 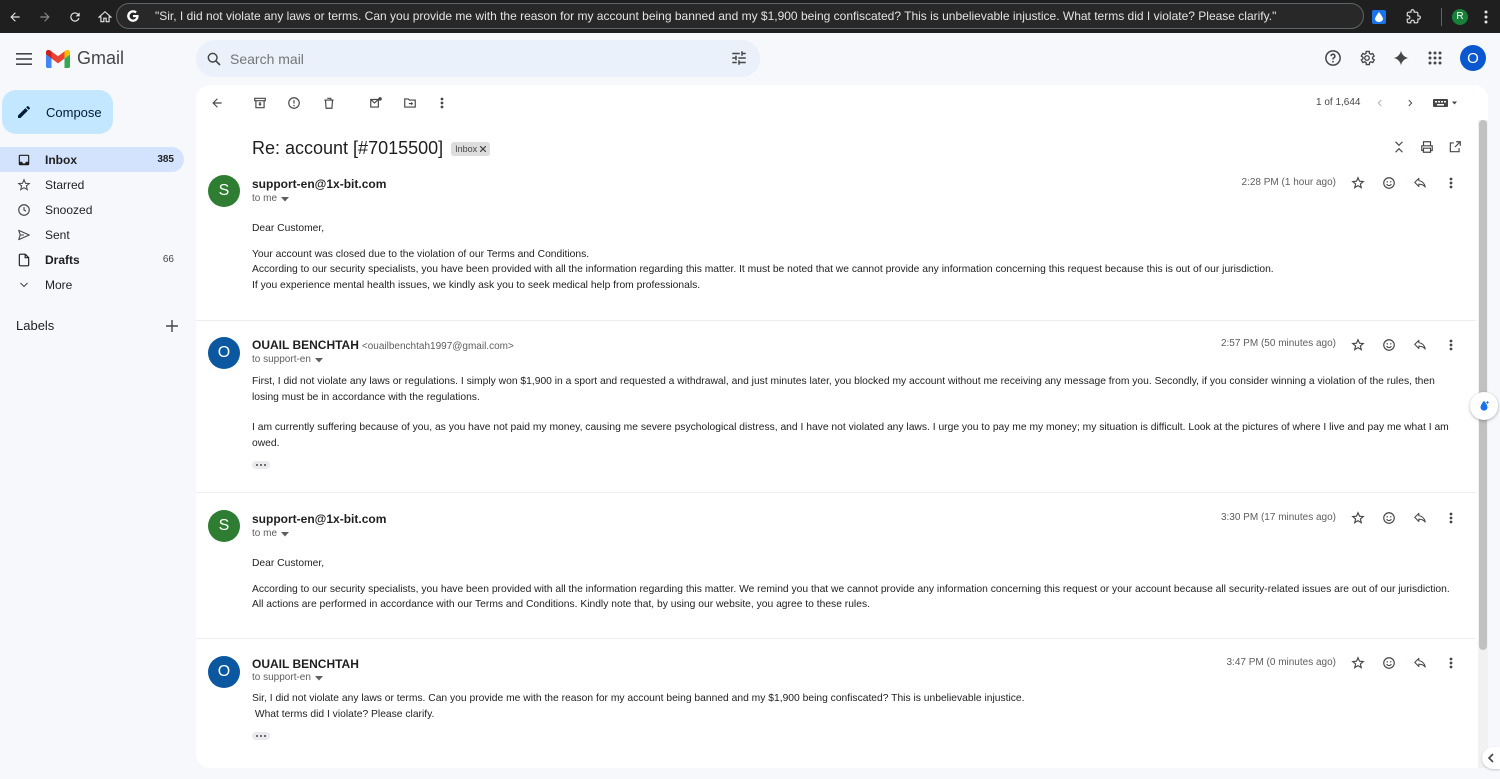 What do you see at coordinates (437, 346) in the screenshot?
I see `sender-email: <ouailbenchtah1997@gmail.com>` at bounding box center [437, 346].